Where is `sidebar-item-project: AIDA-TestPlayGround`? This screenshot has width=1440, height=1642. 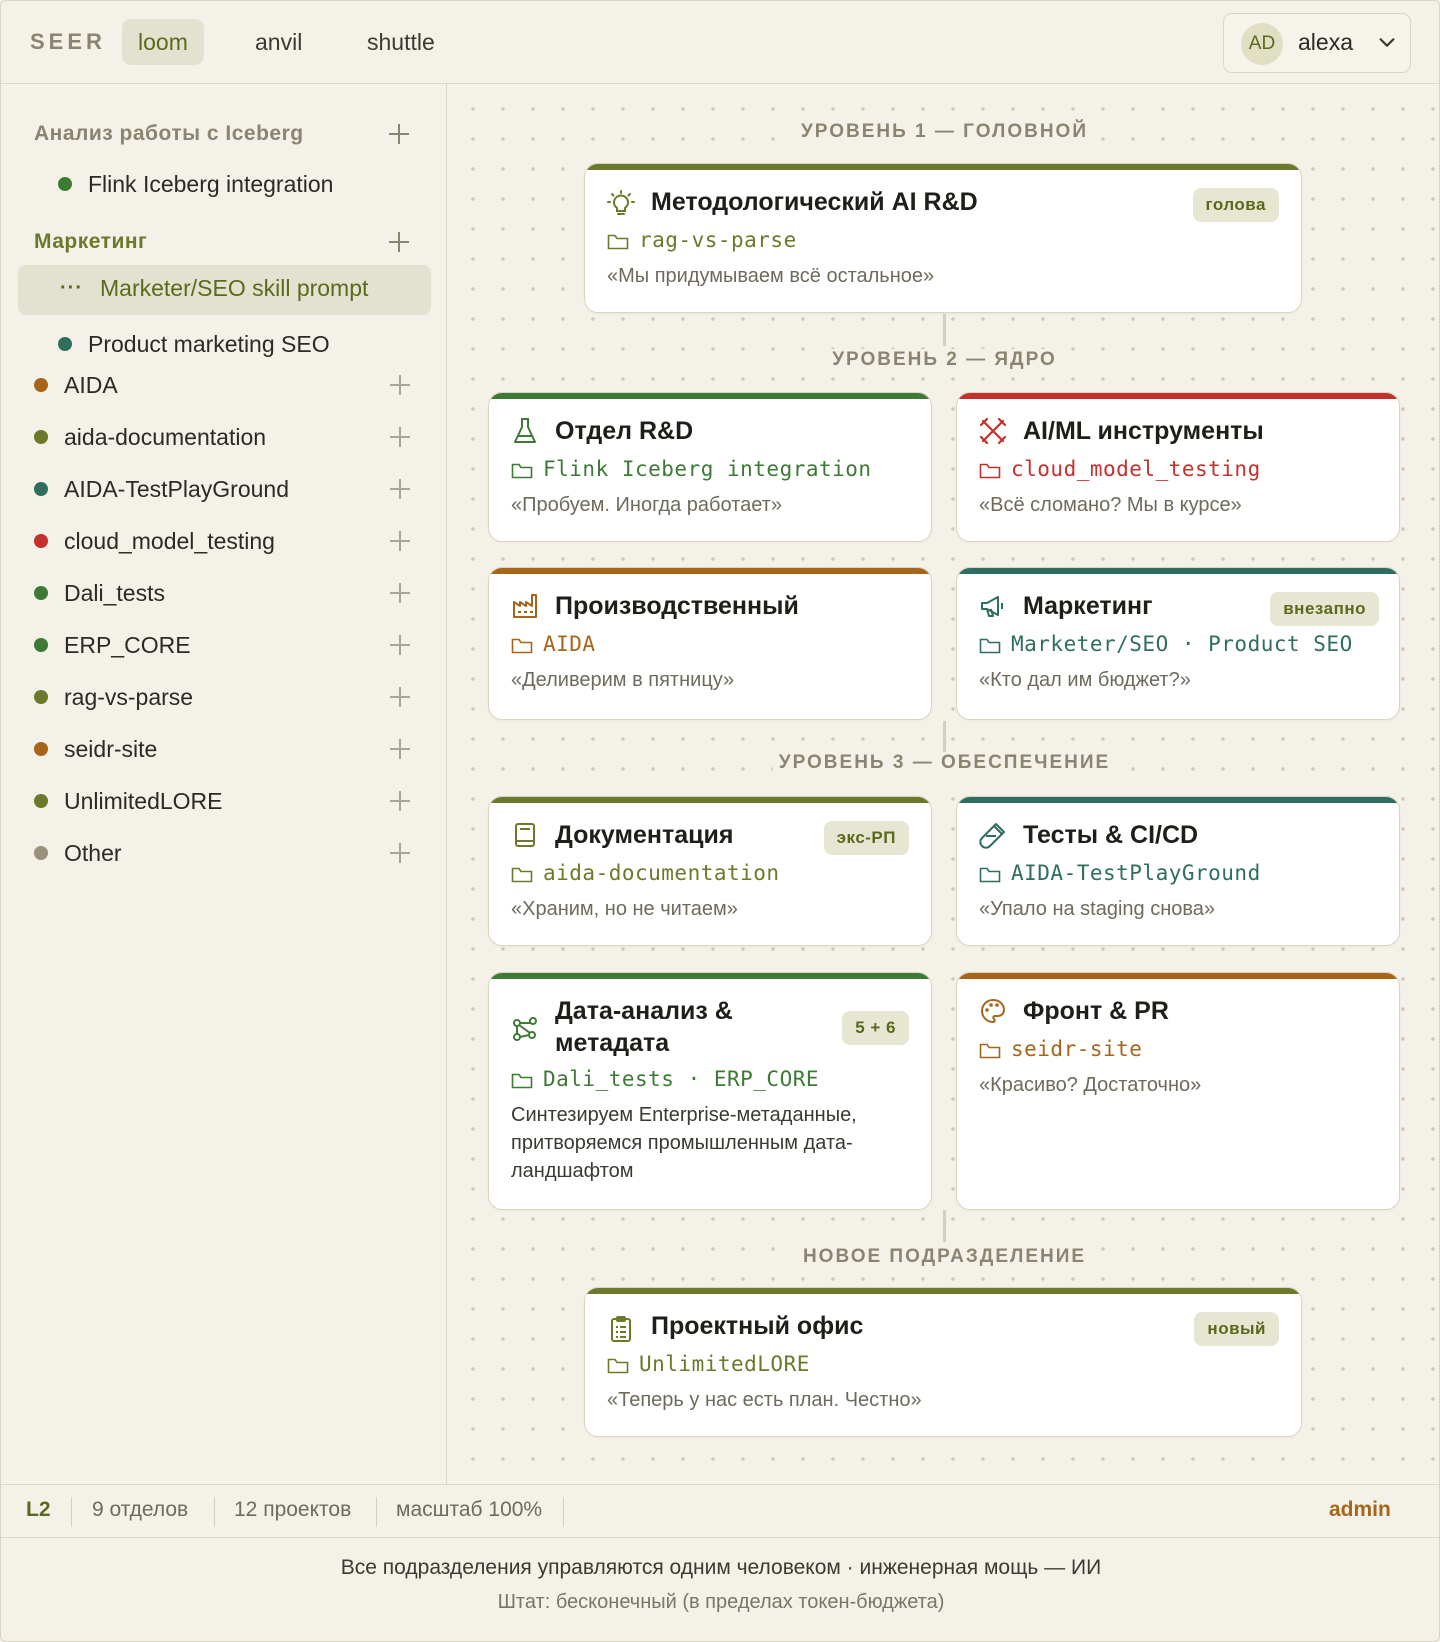 sidebar-item-project: AIDA-TestPlayGround is located at coordinates (224, 489).